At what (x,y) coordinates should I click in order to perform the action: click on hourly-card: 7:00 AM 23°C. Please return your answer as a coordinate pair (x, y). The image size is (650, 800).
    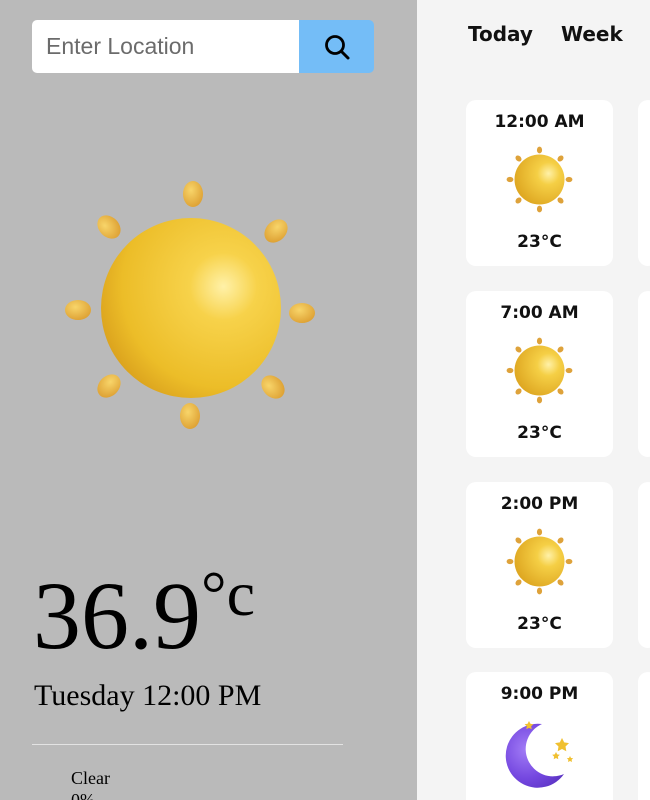
    Looking at the image, I should click on (539, 374).